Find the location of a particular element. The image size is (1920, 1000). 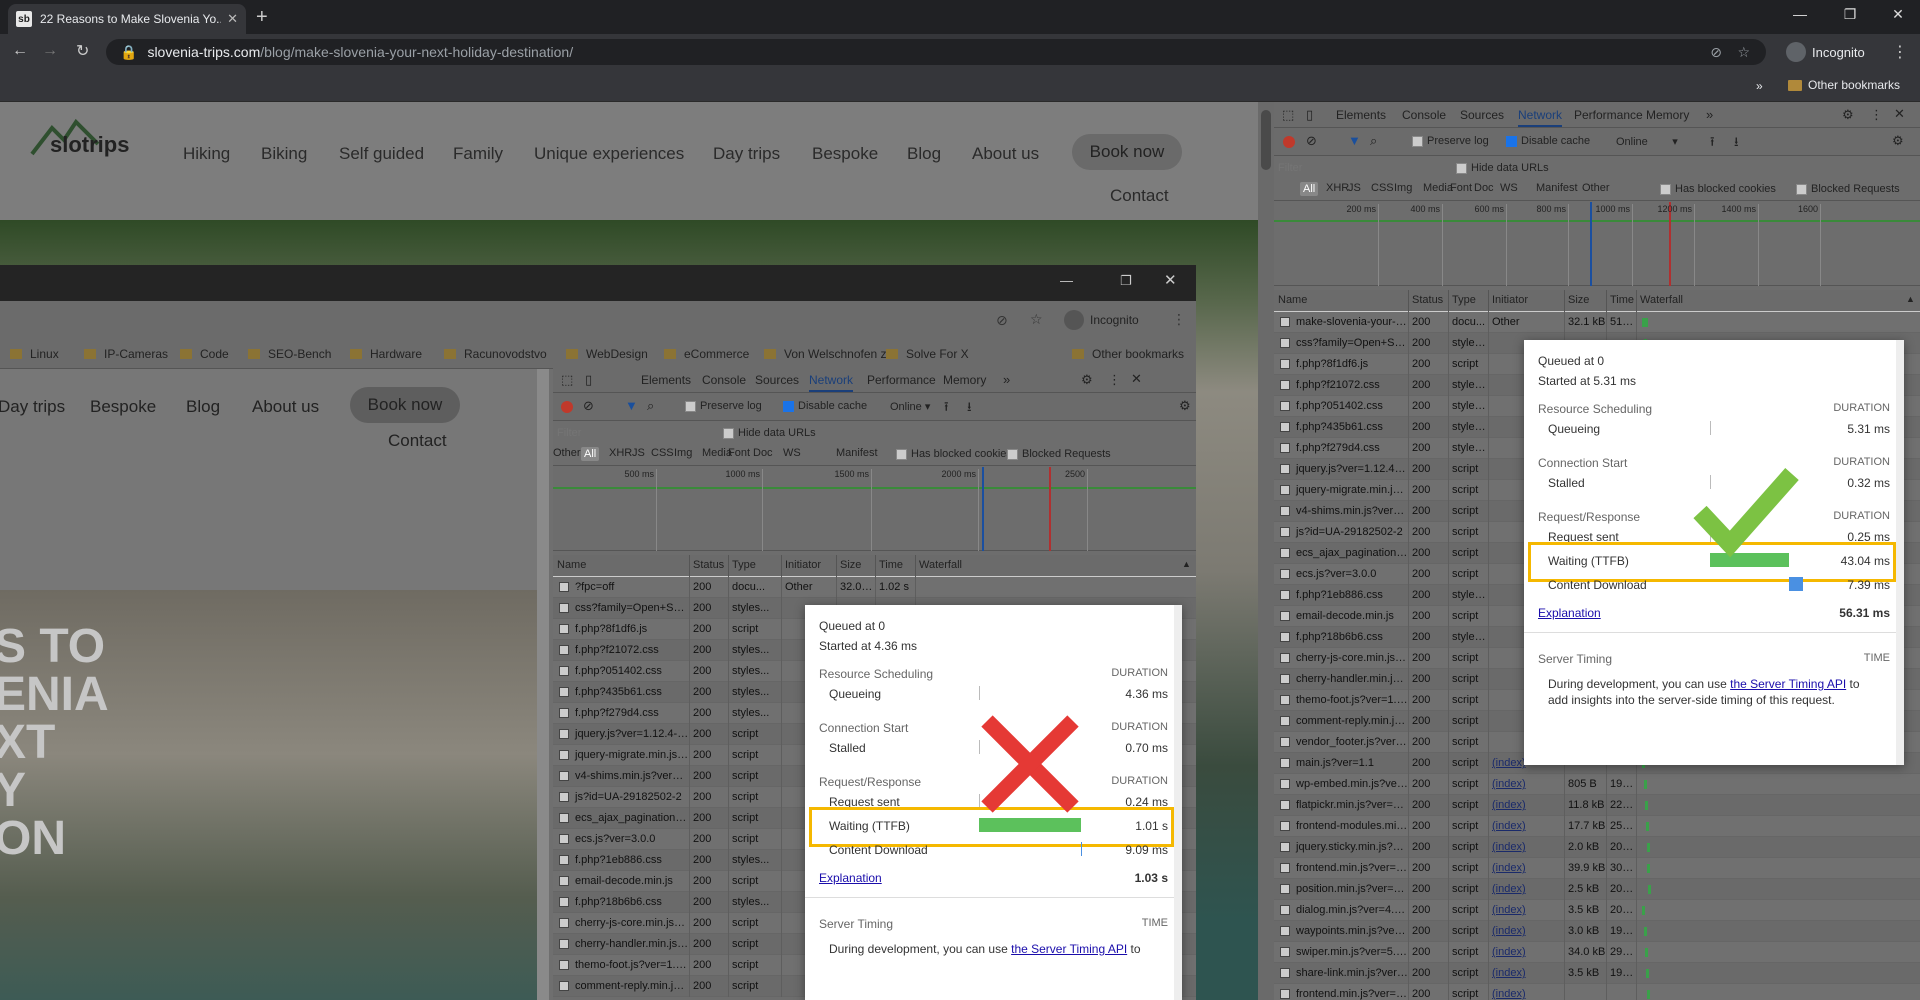

right-search-icon: ⌕ is located at coordinates (1373, 141).